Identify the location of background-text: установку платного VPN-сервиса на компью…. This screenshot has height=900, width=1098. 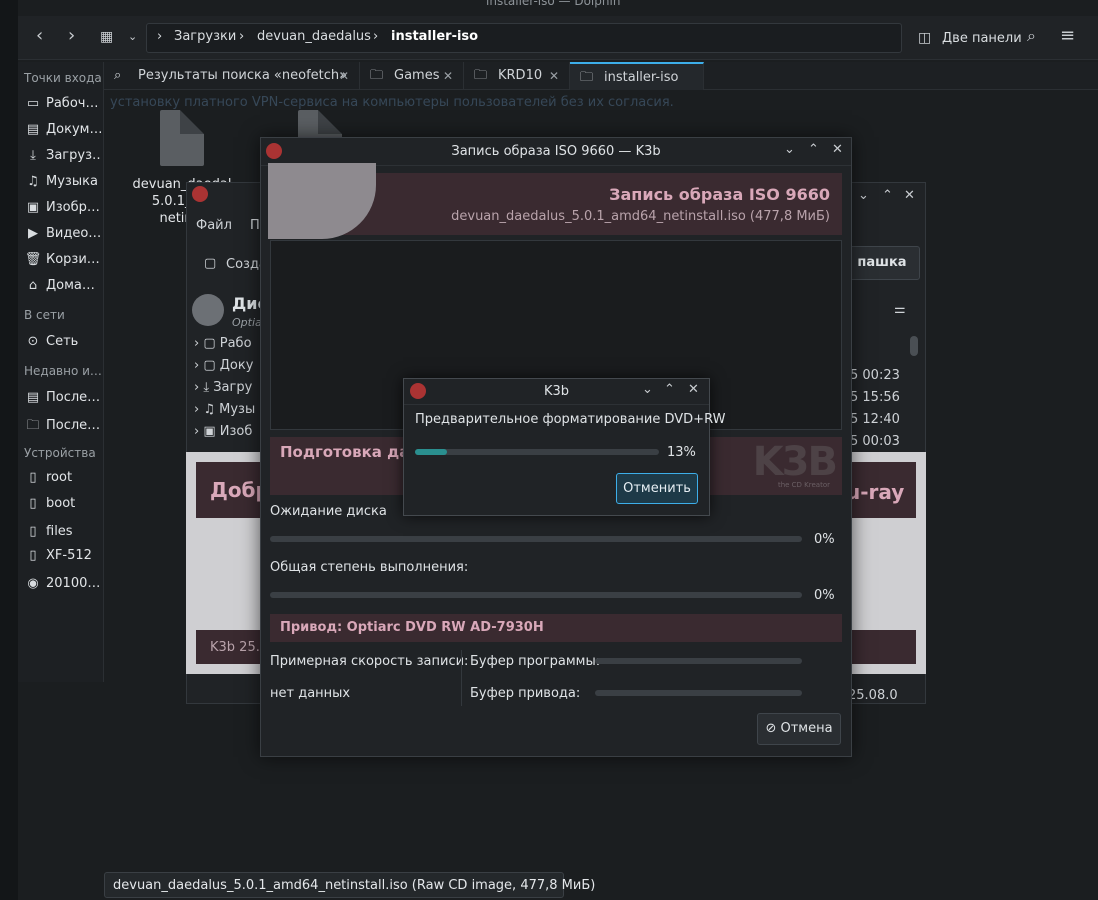
(392, 102).